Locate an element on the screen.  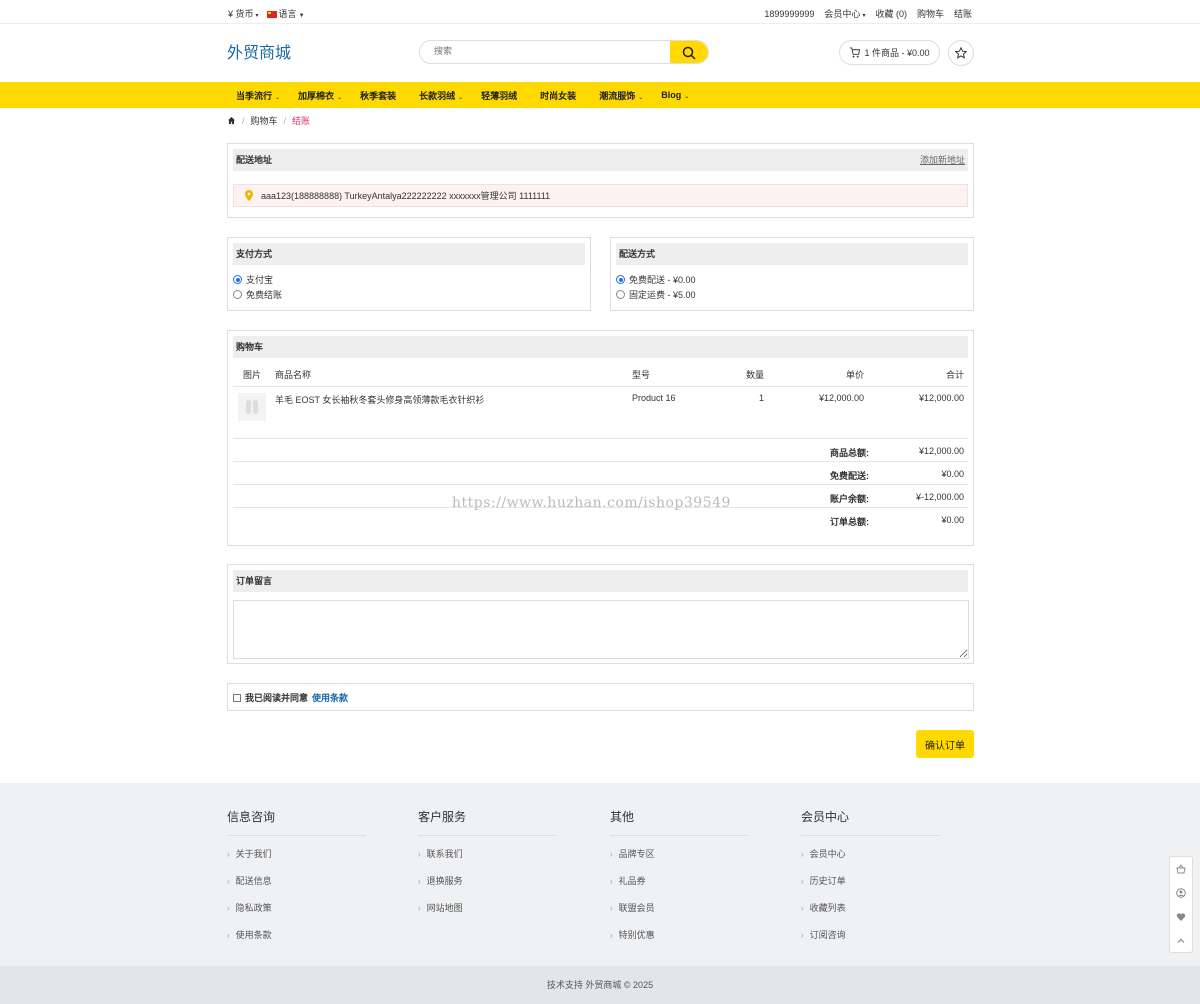
search-button is located at coordinates (689, 52).